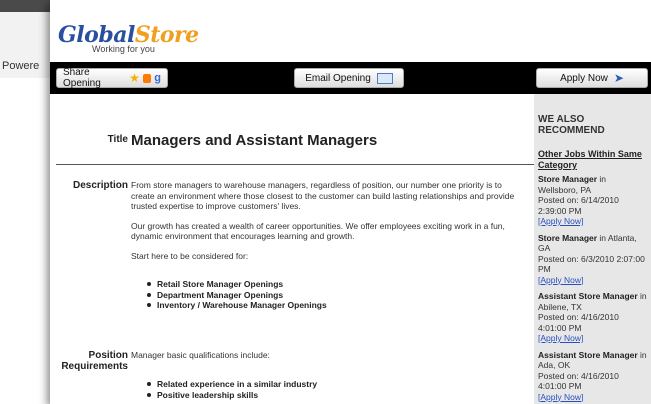  What do you see at coordinates (190, 255) in the screenshot?
I see `description-paragraph: Start here to be considered for:` at bounding box center [190, 255].